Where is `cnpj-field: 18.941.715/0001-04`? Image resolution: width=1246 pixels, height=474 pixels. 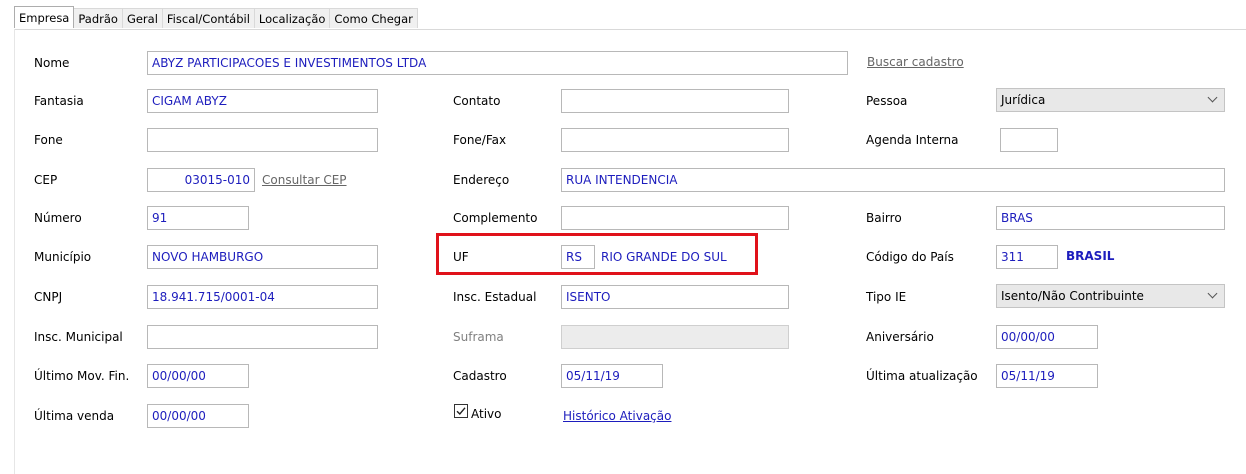 cnpj-field: 18.941.715/0001-04 is located at coordinates (262, 297).